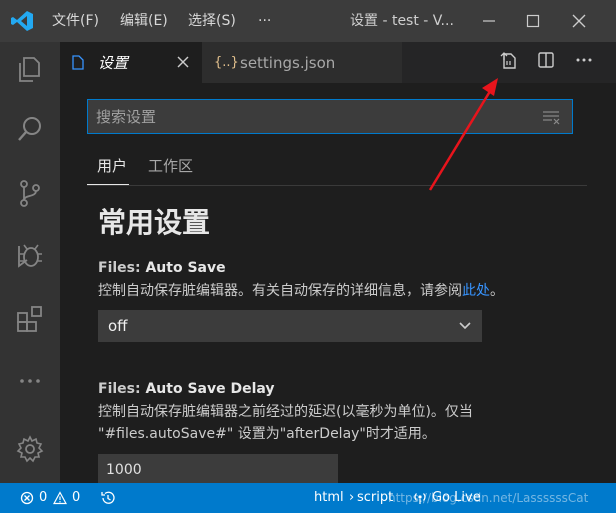  I want to click on editor-tabs: 设置 {..} settings.json, so click(338, 62).